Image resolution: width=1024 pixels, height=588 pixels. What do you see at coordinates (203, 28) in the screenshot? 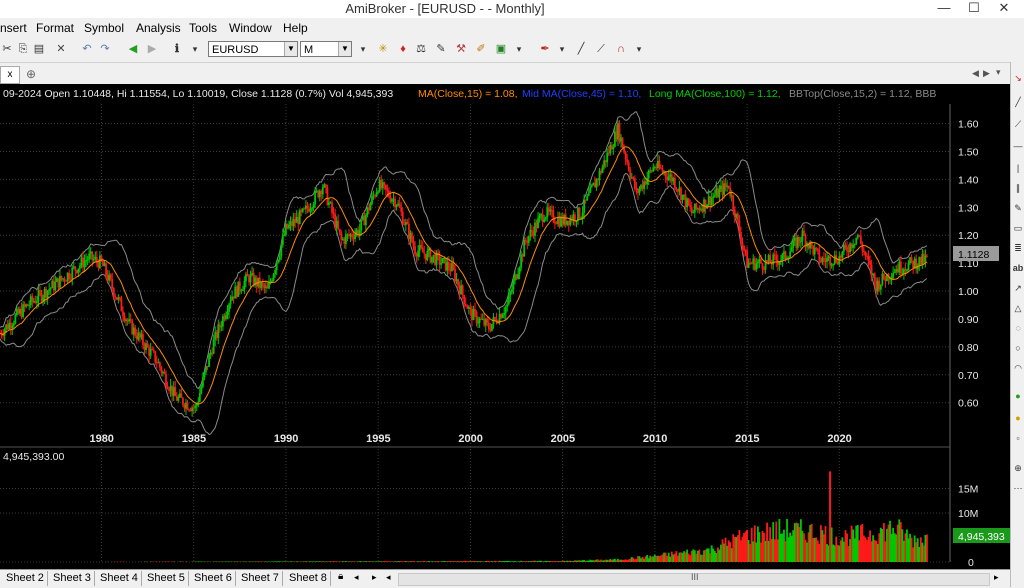
I see `menu-tools: Tools` at bounding box center [203, 28].